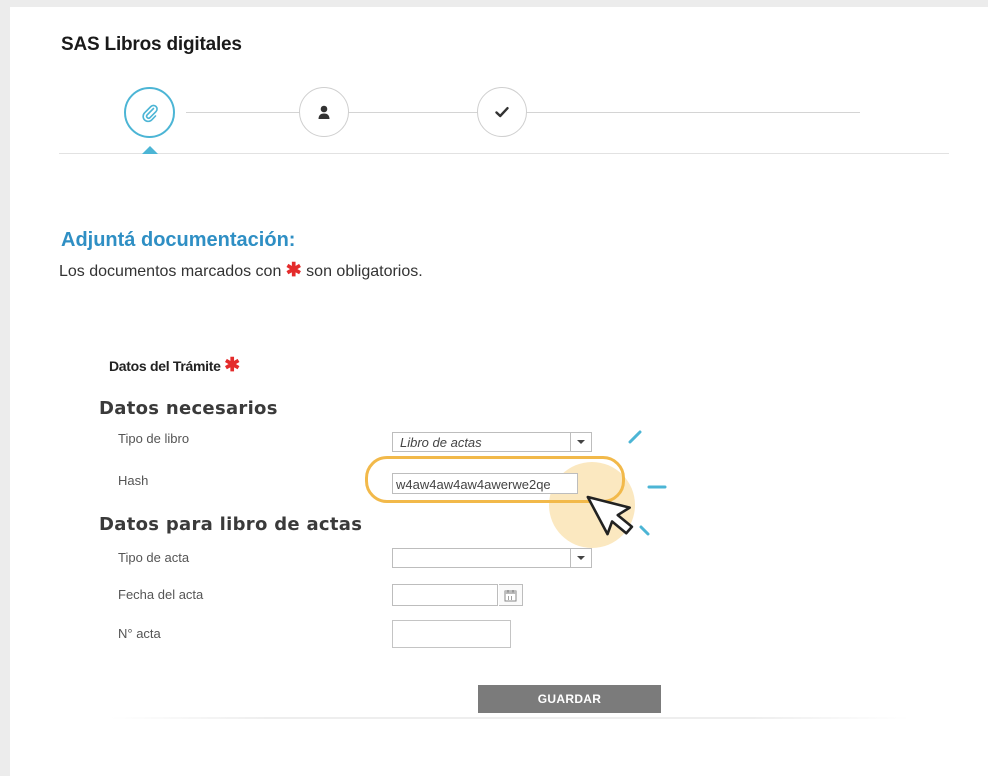 This screenshot has width=988, height=776. Describe the element at coordinates (610, 515) in the screenshot. I see `mouse-cursor-icon` at that location.